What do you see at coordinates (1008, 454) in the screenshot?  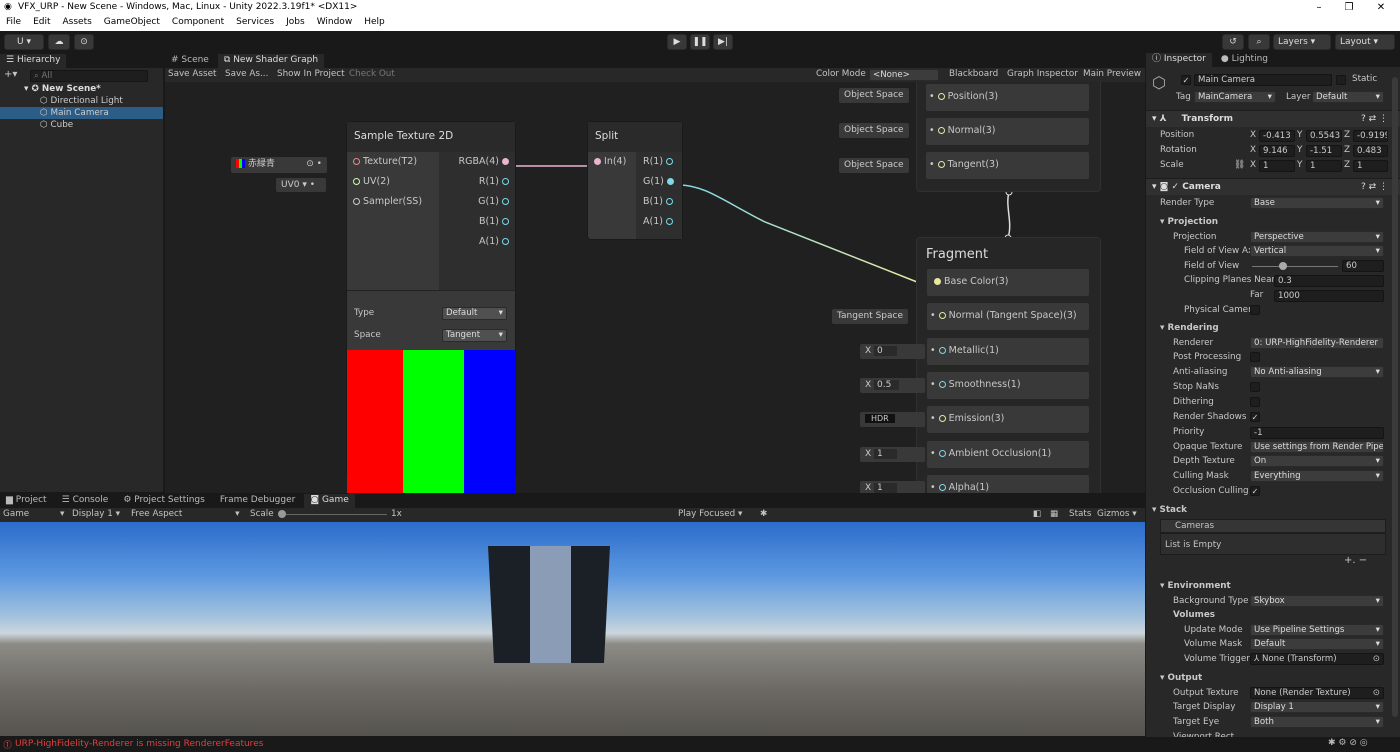 I see `fragment-row-ao: • Ambient Occlusion(1)` at bounding box center [1008, 454].